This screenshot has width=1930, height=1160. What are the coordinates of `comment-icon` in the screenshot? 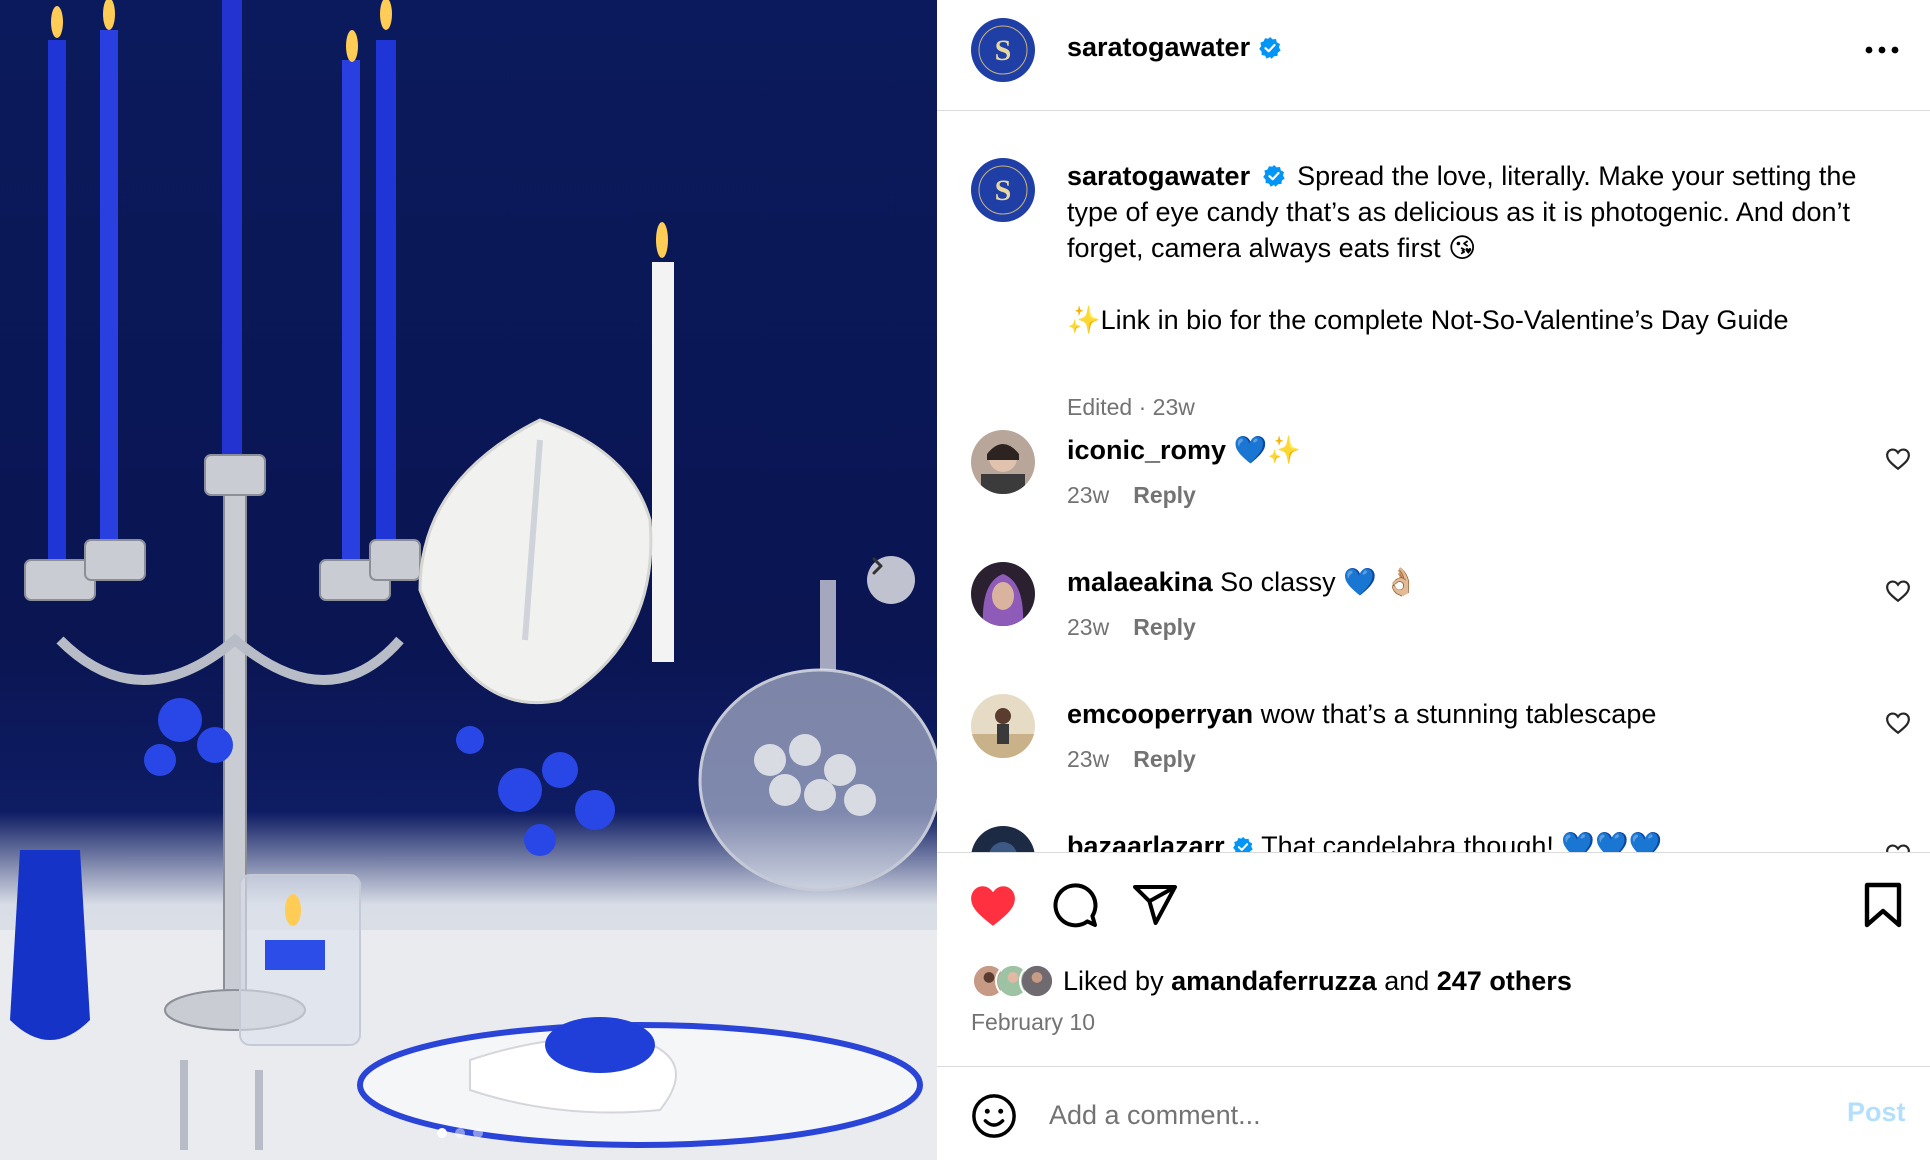 It's located at (1075, 905).